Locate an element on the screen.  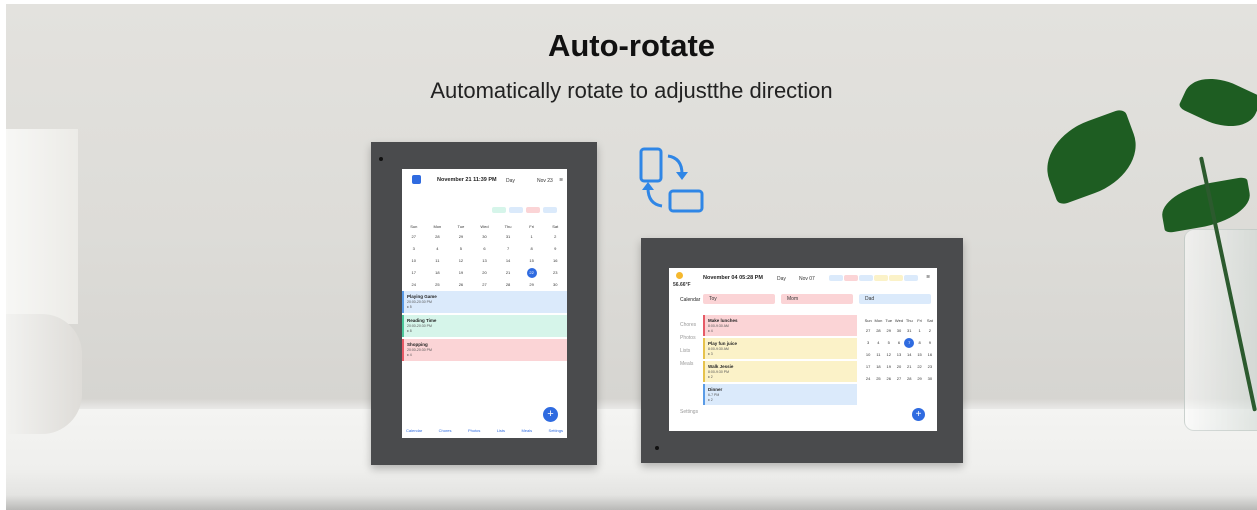
sidebar-item-chores: Chores is located at coordinates (687, 325).